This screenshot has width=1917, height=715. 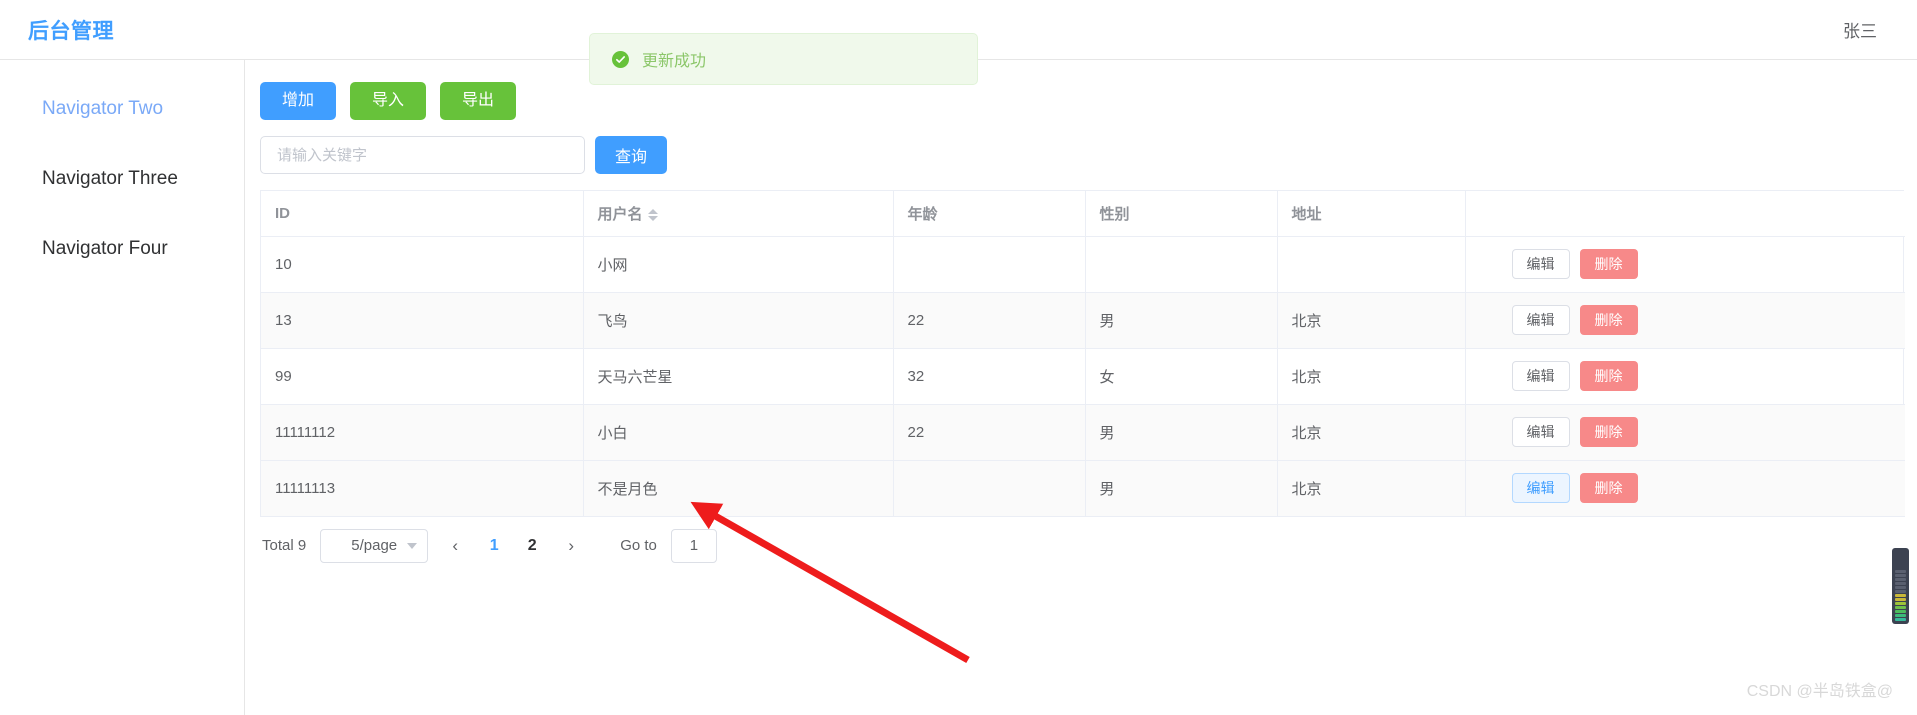 I want to click on sidebar-item-navigator-two: Navigator Two, so click(x=122, y=109).